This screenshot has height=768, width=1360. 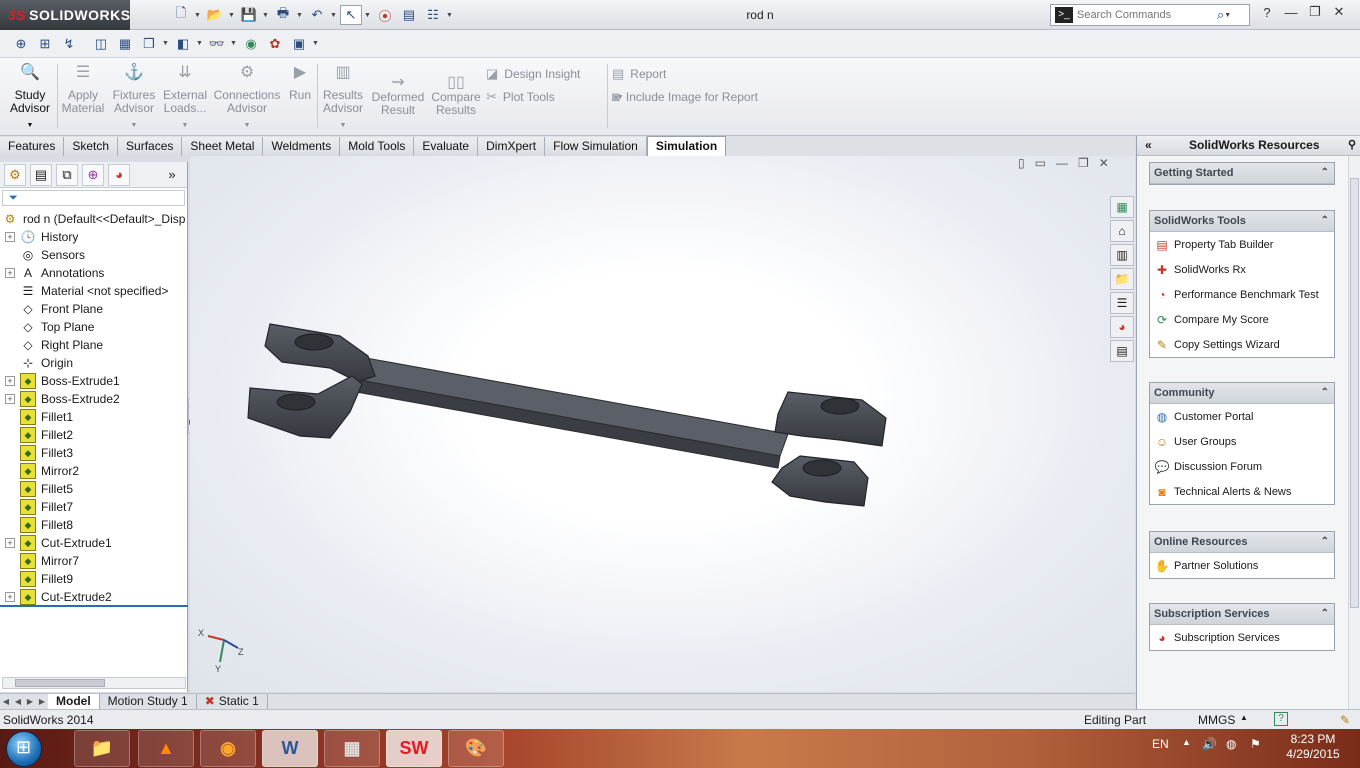 What do you see at coordinates (1242, 221) in the screenshot?
I see `resource-group-title: SolidWorks Tools ⌃` at bounding box center [1242, 221].